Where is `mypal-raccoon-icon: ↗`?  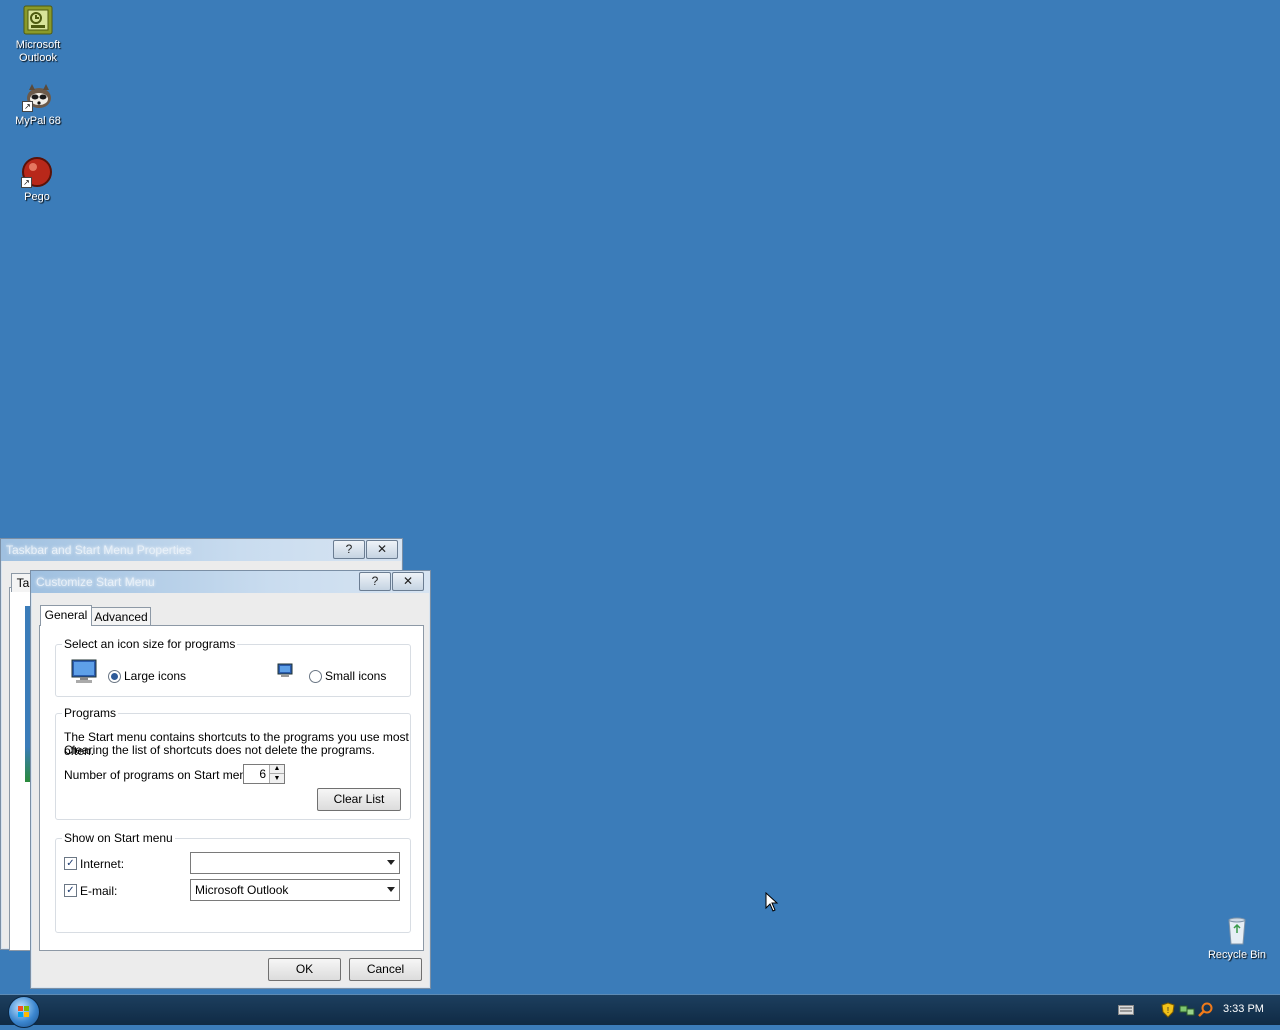 mypal-raccoon-icon: ↗ is located at coordinates (38, 96).